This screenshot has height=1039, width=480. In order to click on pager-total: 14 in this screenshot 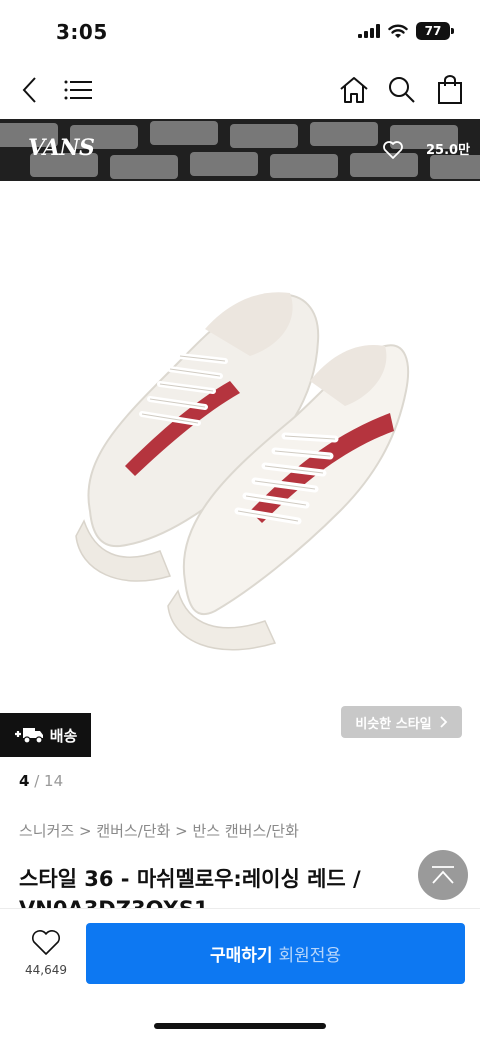, I will do `click(54, 781)`.